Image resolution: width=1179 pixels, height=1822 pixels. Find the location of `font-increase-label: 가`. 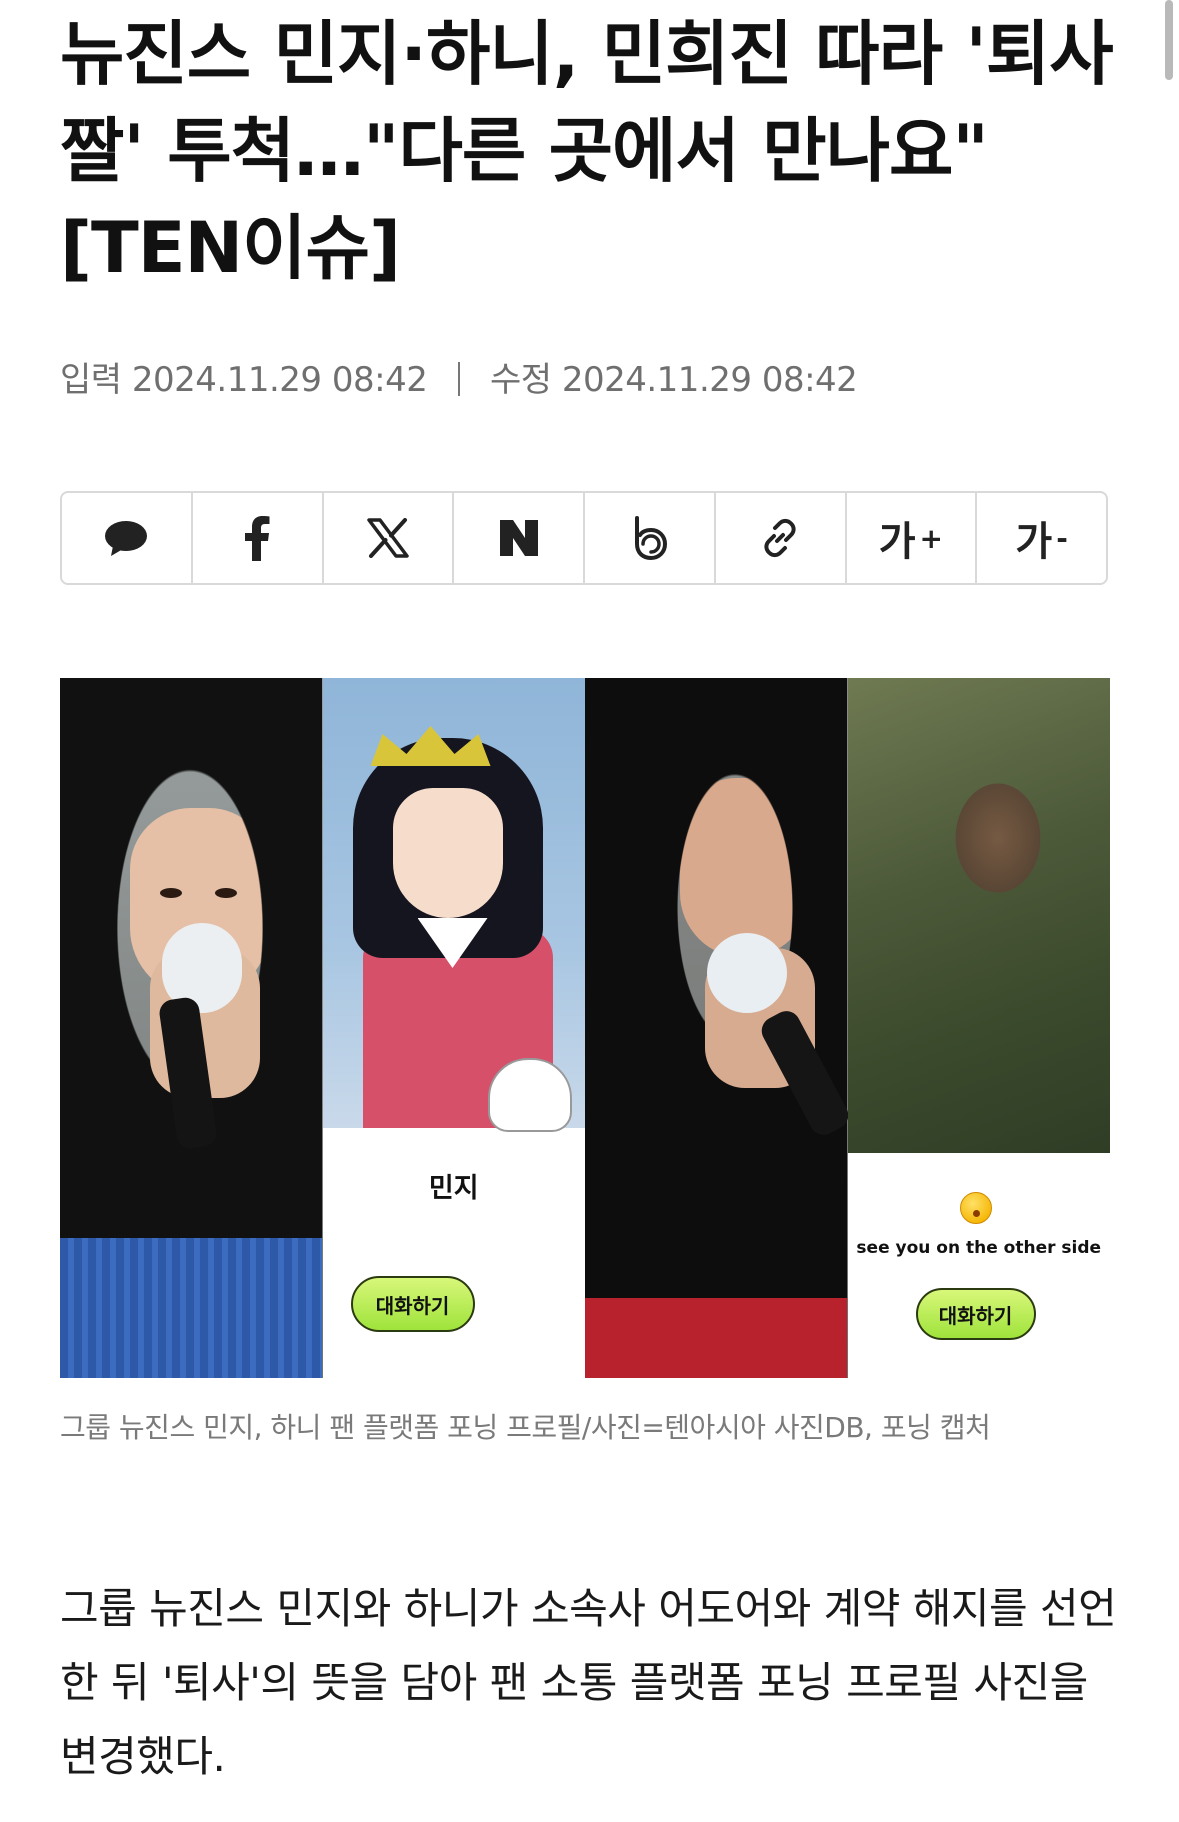

font-increase-label: 가 is located at coordinates (897, 542).